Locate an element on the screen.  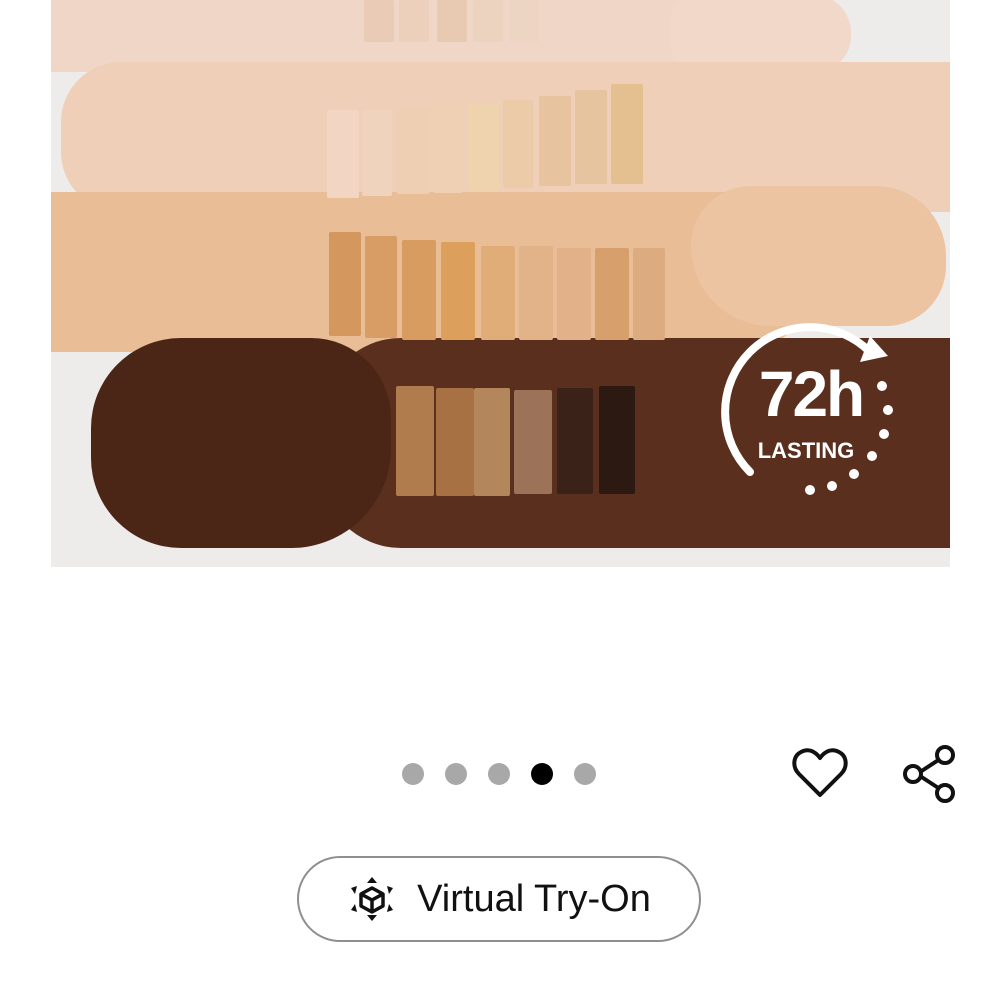
carousel-pagination is located at coordinates (499, 774).